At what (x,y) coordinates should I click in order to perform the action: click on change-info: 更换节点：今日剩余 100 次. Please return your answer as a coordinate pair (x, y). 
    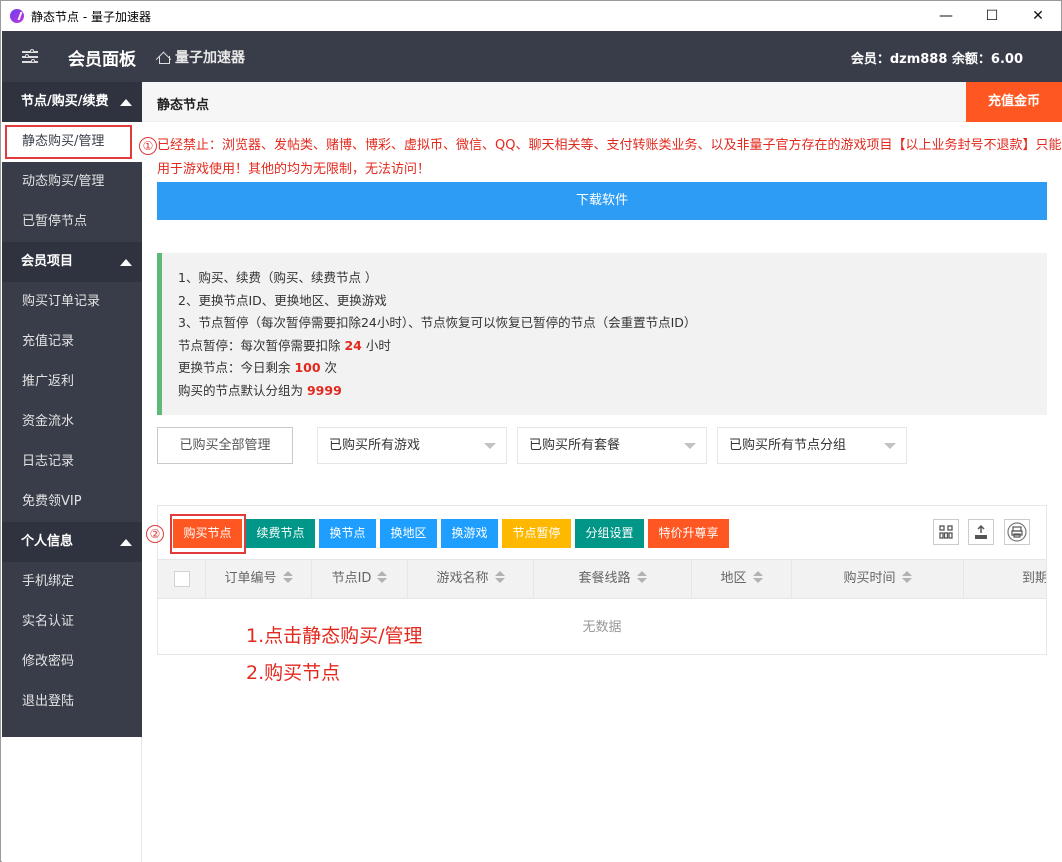
    Looking at the image, I should click on (258, 367).